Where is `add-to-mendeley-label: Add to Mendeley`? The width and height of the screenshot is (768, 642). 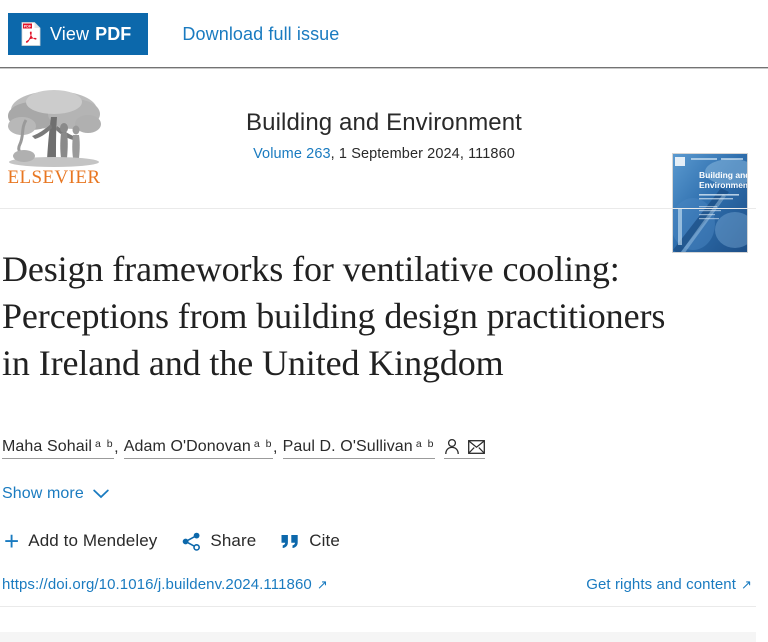 add-to-mendeley-label: Add to Mendeley is located at coordinates (93, 540).